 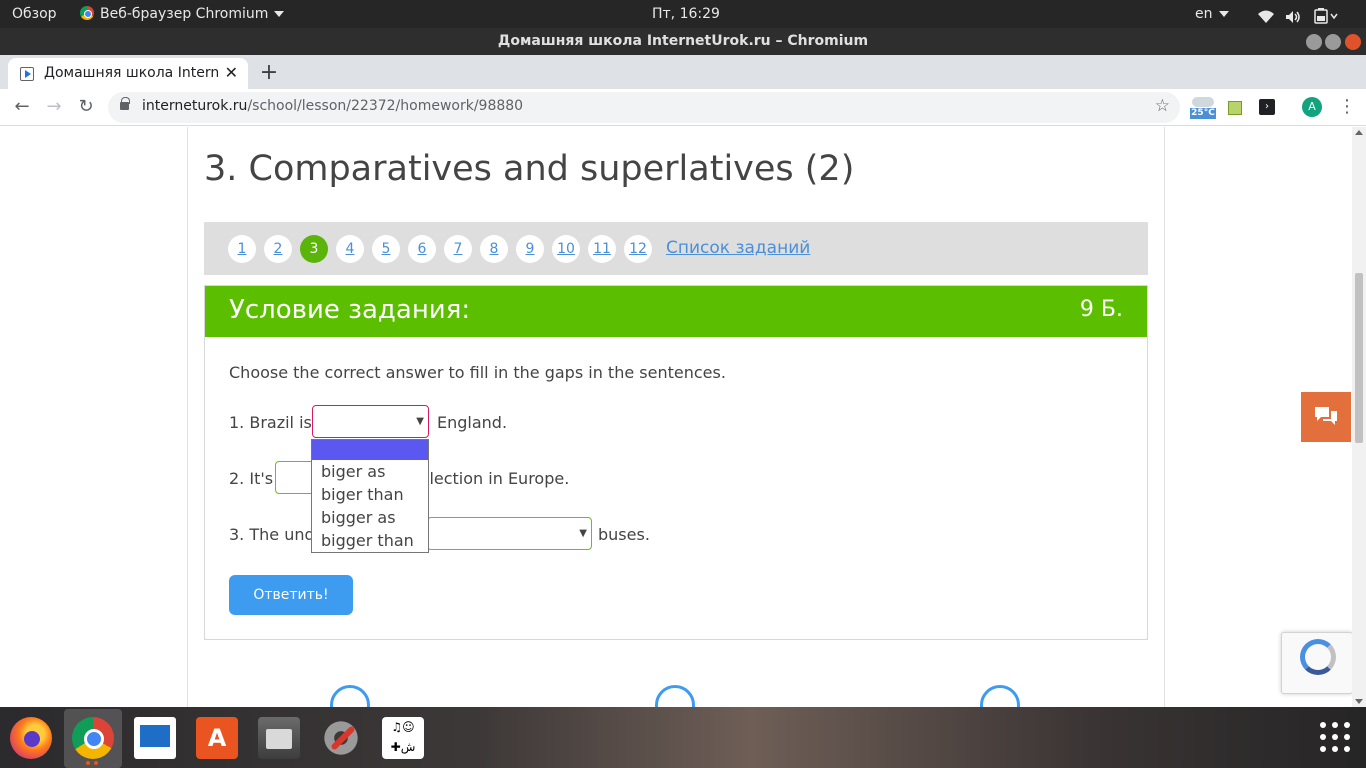 What do you see at coordinates (494, 249) in the screenshot?
I see `pager-item-8: 8` at bounding box center [494, 249].